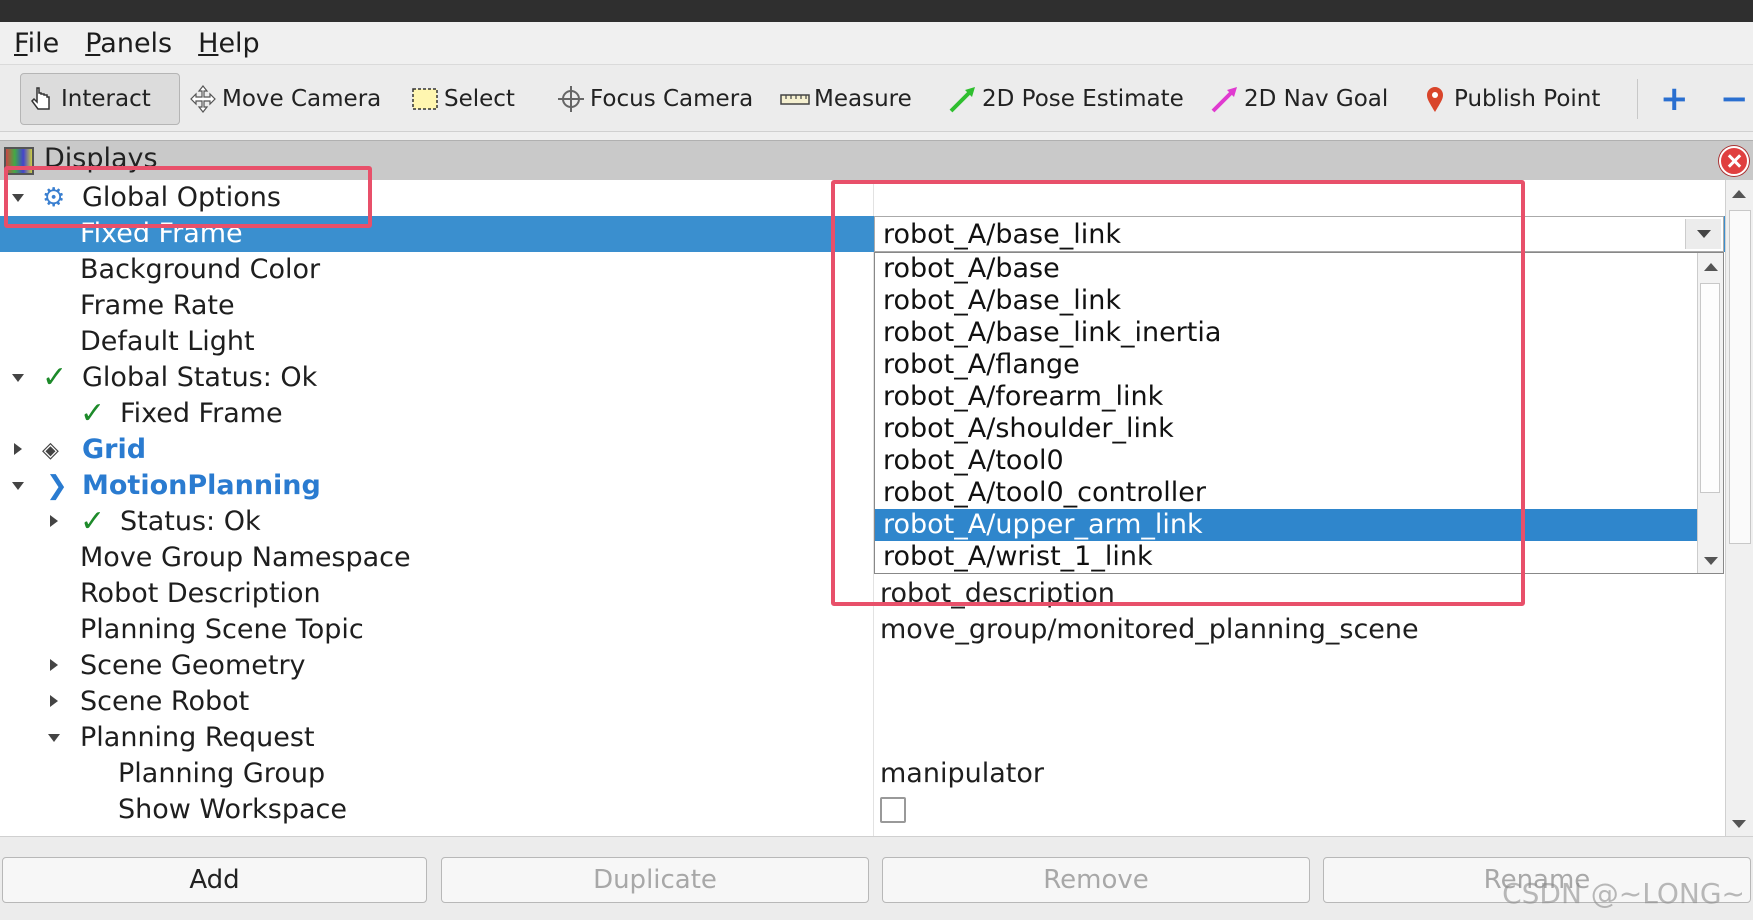 The width and height of the screenshot is (1753, 920). What do you see at coordinates (1637, 99) in the screenshot?
I see `toolbar-separator` at bounding box center [1637, 99].